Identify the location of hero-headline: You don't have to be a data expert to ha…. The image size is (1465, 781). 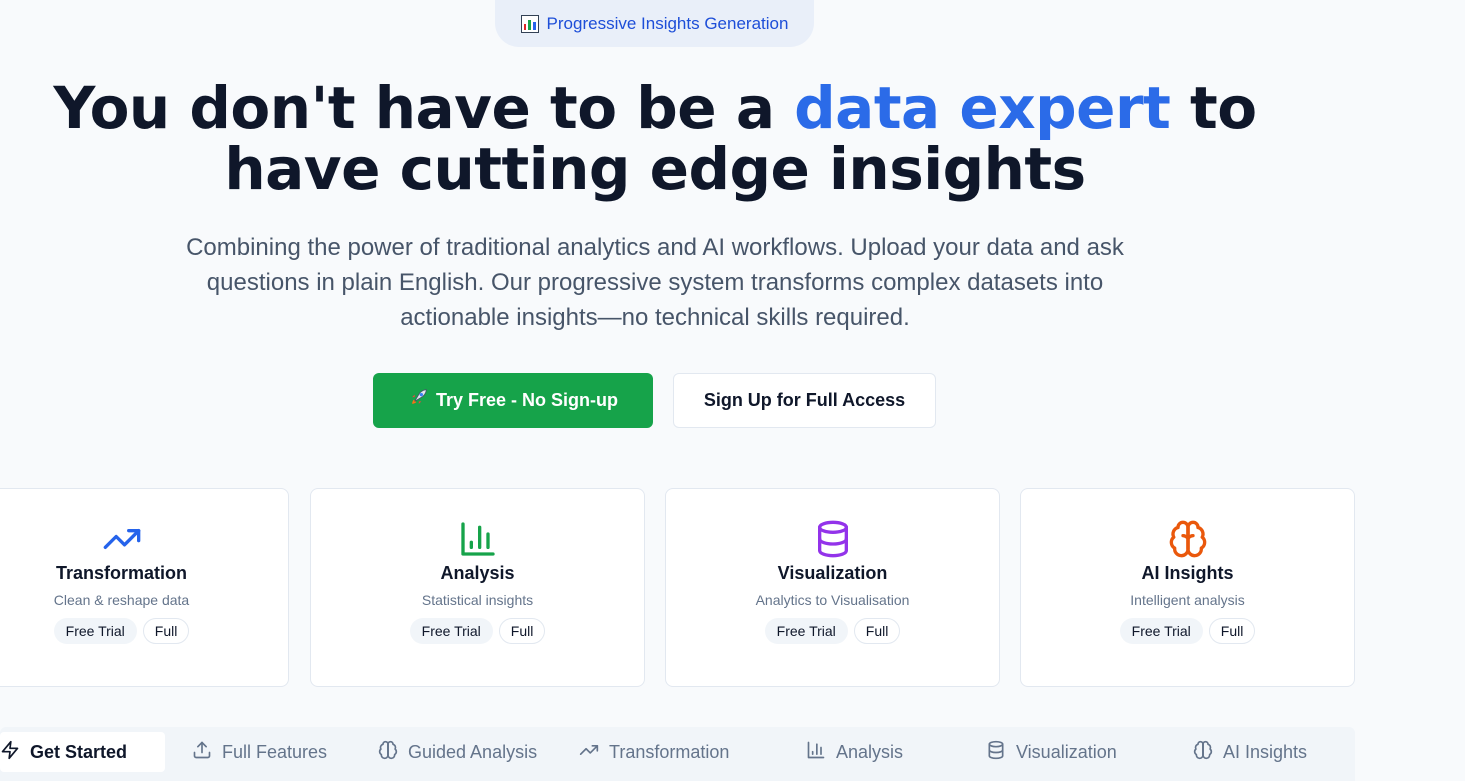
(655, 139).